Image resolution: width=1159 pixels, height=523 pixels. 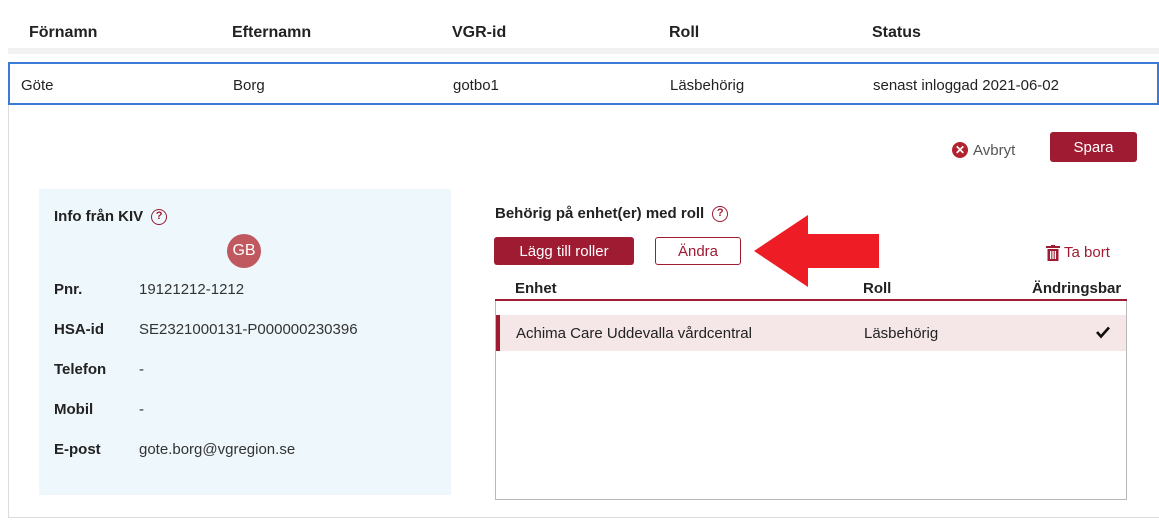 I want to click on roles-title-text: Behörig på enhet(er) med roll, so click(x=600, y=213).